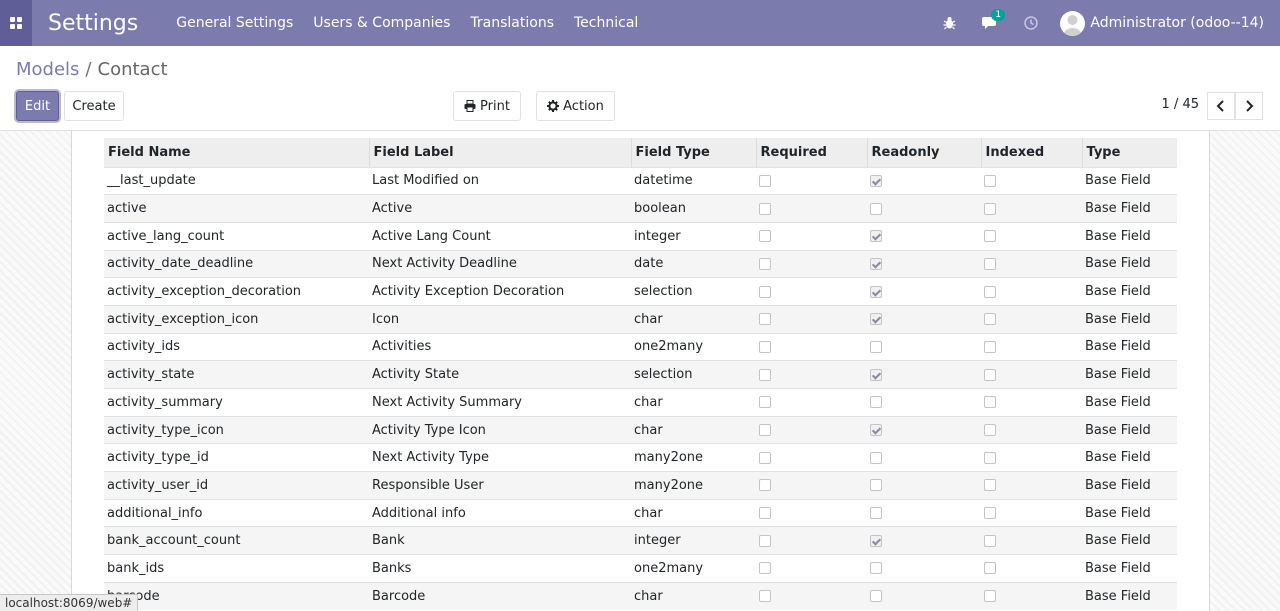  I want to click on field-name-cell: activity_exception_decoration, so click(236, 291).